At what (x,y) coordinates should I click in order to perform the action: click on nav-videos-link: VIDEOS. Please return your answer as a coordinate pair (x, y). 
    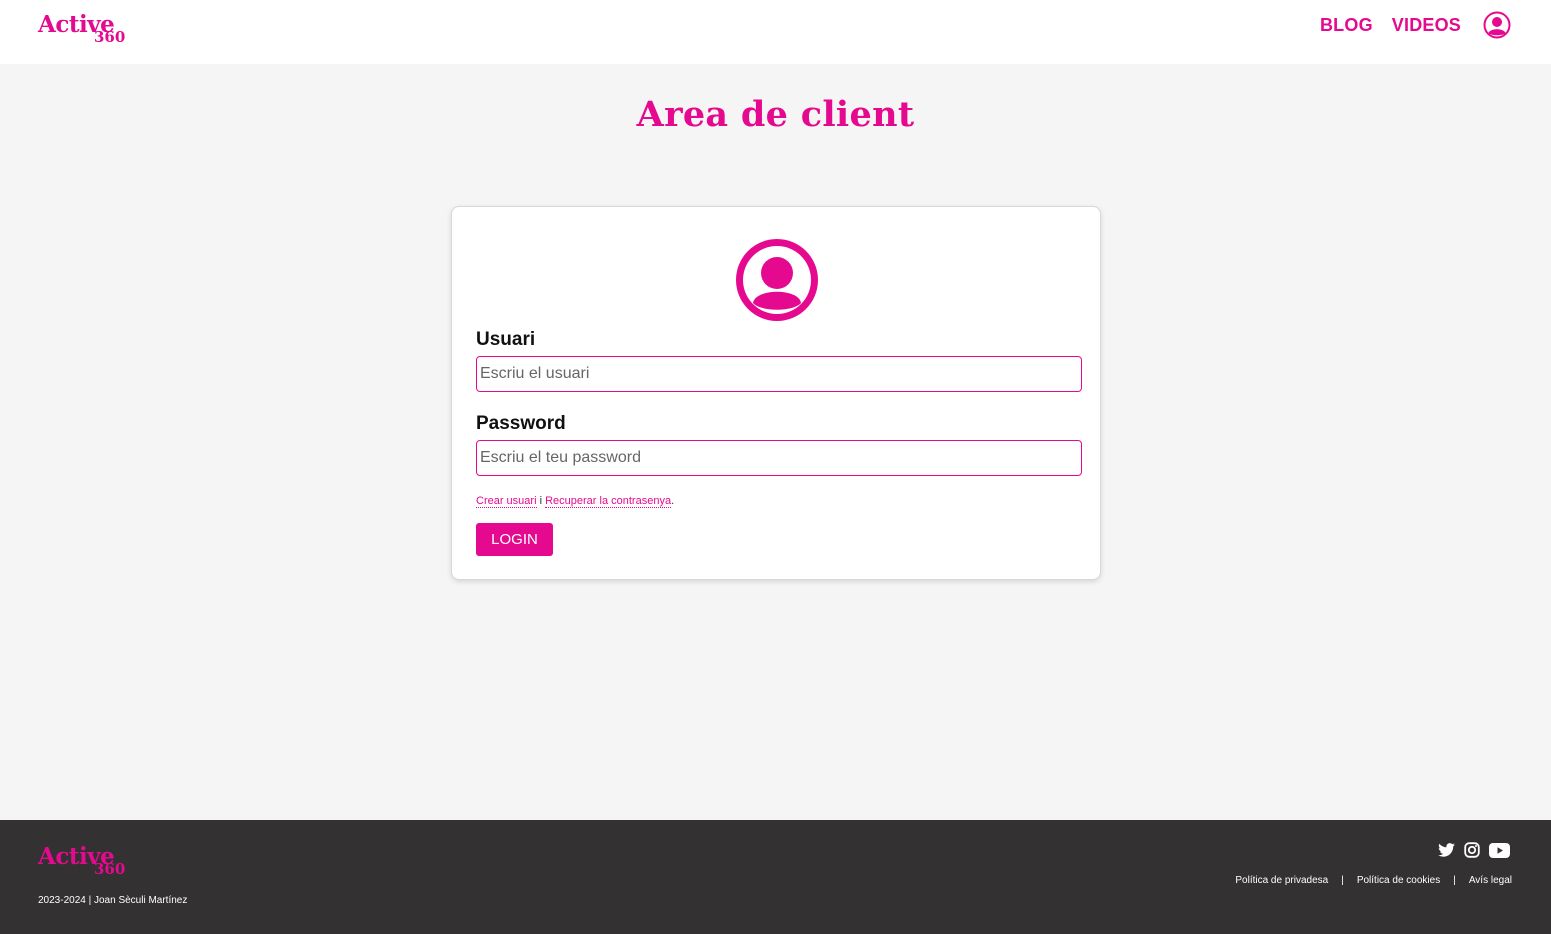
    Looking at the image, I should click on (1426, 25).